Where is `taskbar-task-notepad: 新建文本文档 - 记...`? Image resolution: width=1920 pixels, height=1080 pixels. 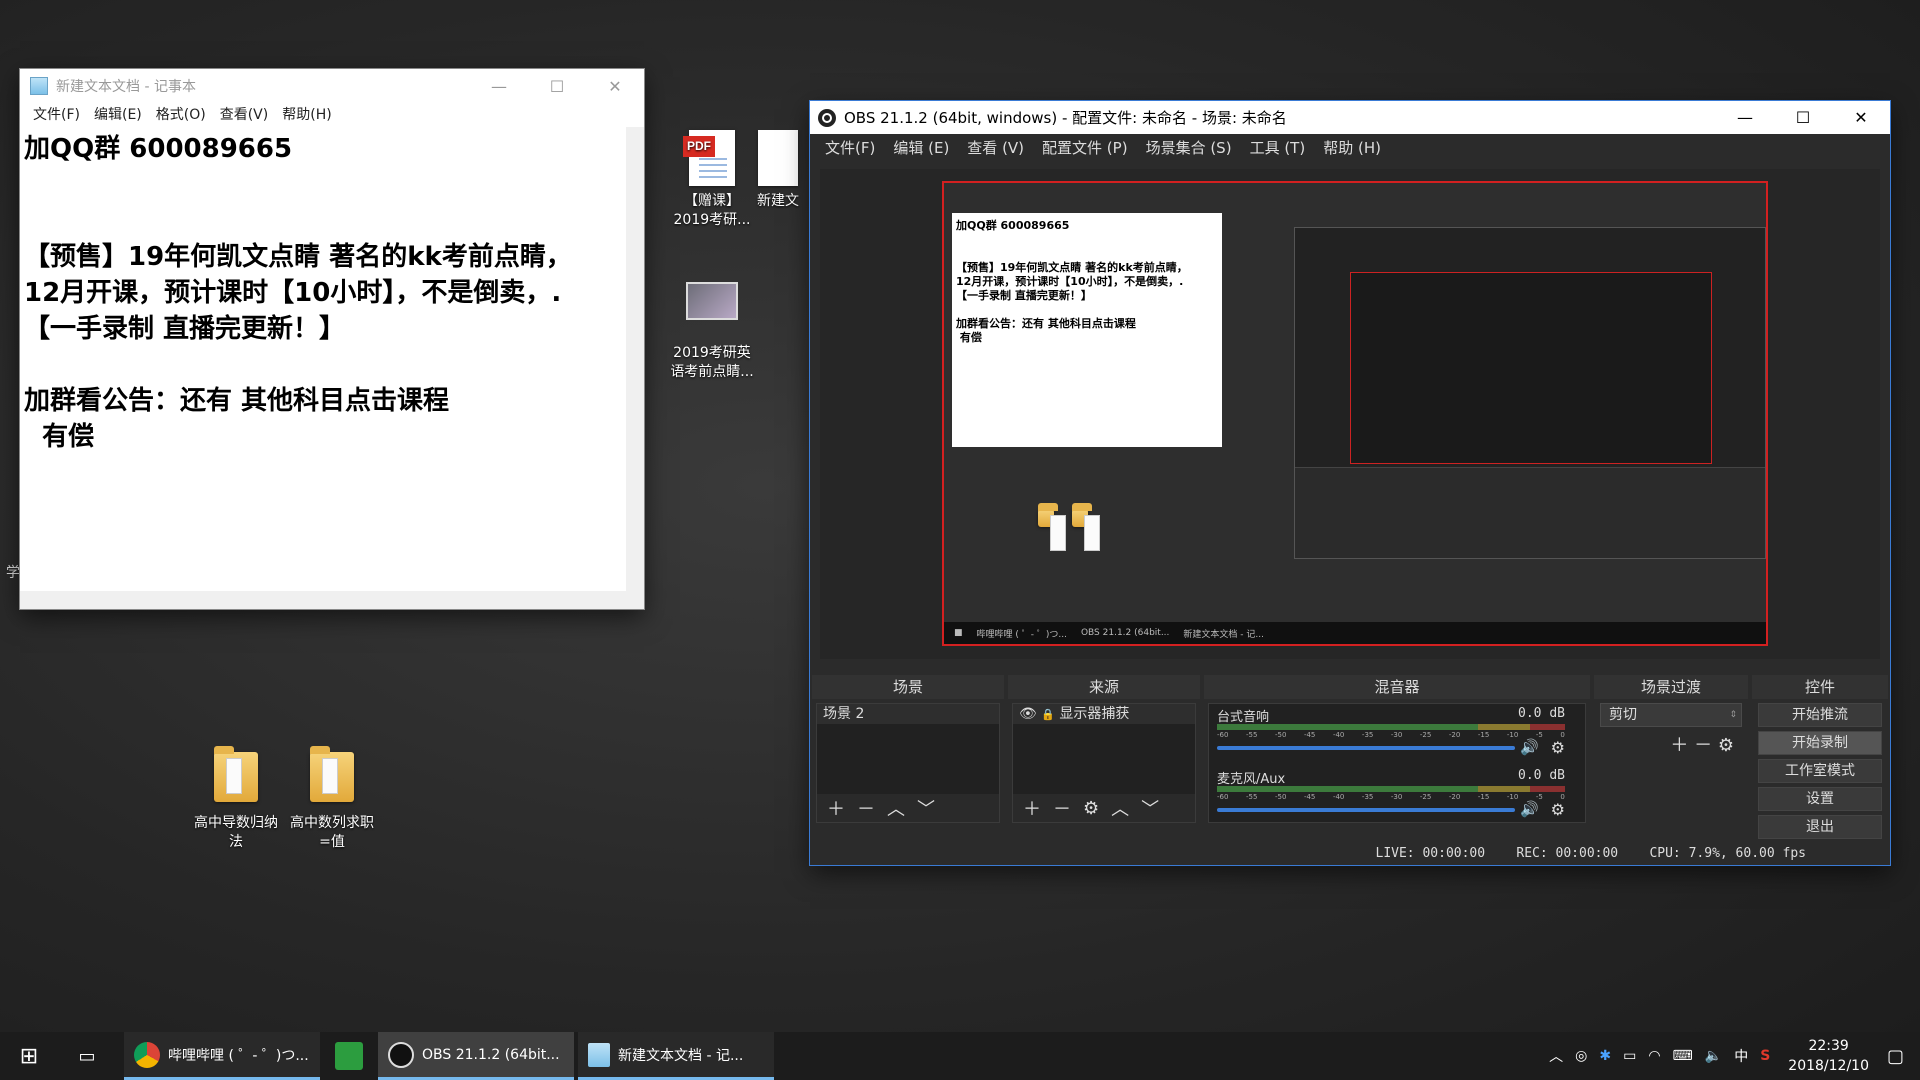
taskbar-task-notepad: 新建文本文档 - 记... is located at coordinates (676, 1056).